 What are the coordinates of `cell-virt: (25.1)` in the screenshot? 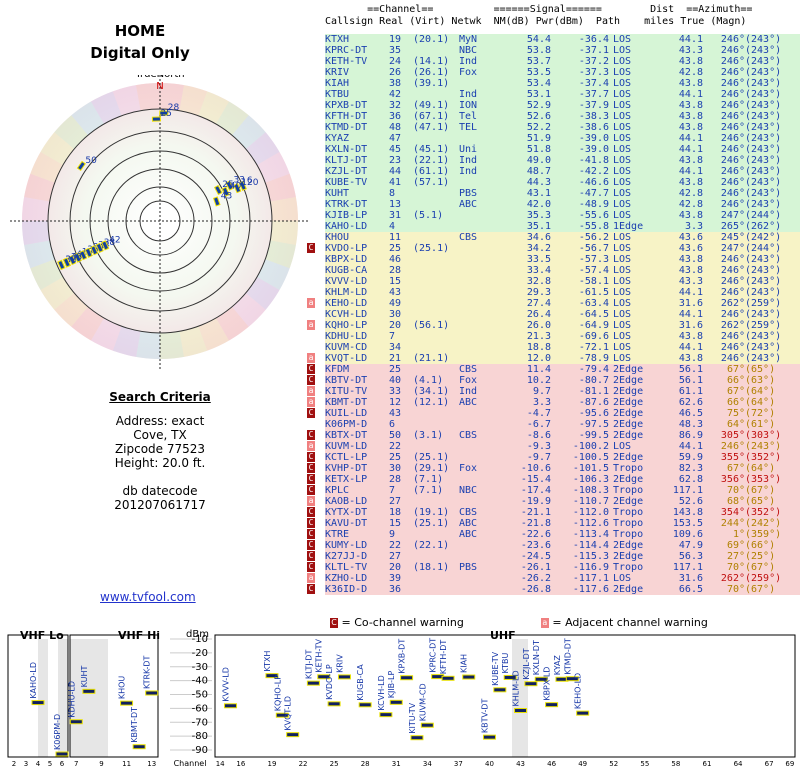 It's located at (431, 248).